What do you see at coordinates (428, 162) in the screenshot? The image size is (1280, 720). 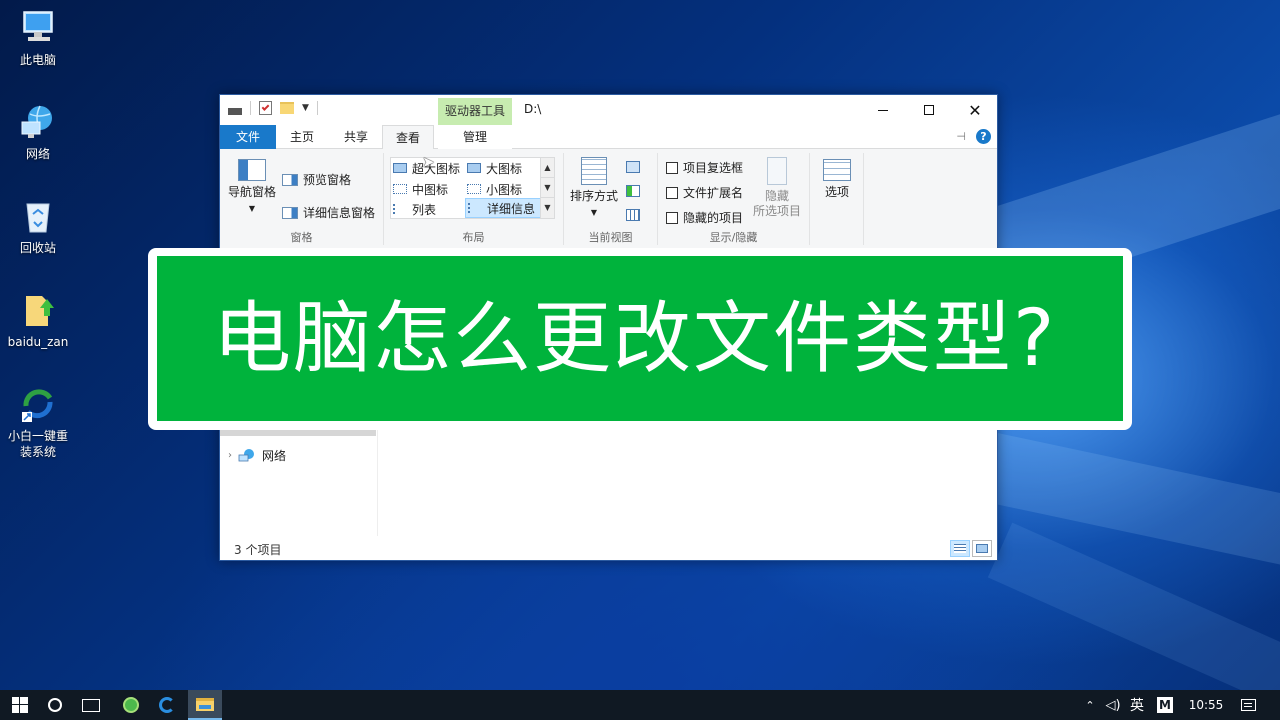 I see `mouse-cursor-icon: ➤` at bounding box center [428, 162].